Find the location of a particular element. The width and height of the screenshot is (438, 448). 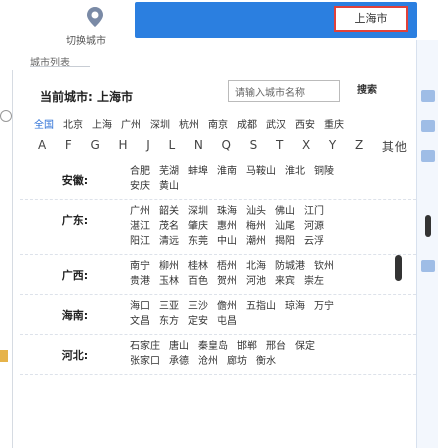

alphabet-letter: F is located at coordinates (69, 146).